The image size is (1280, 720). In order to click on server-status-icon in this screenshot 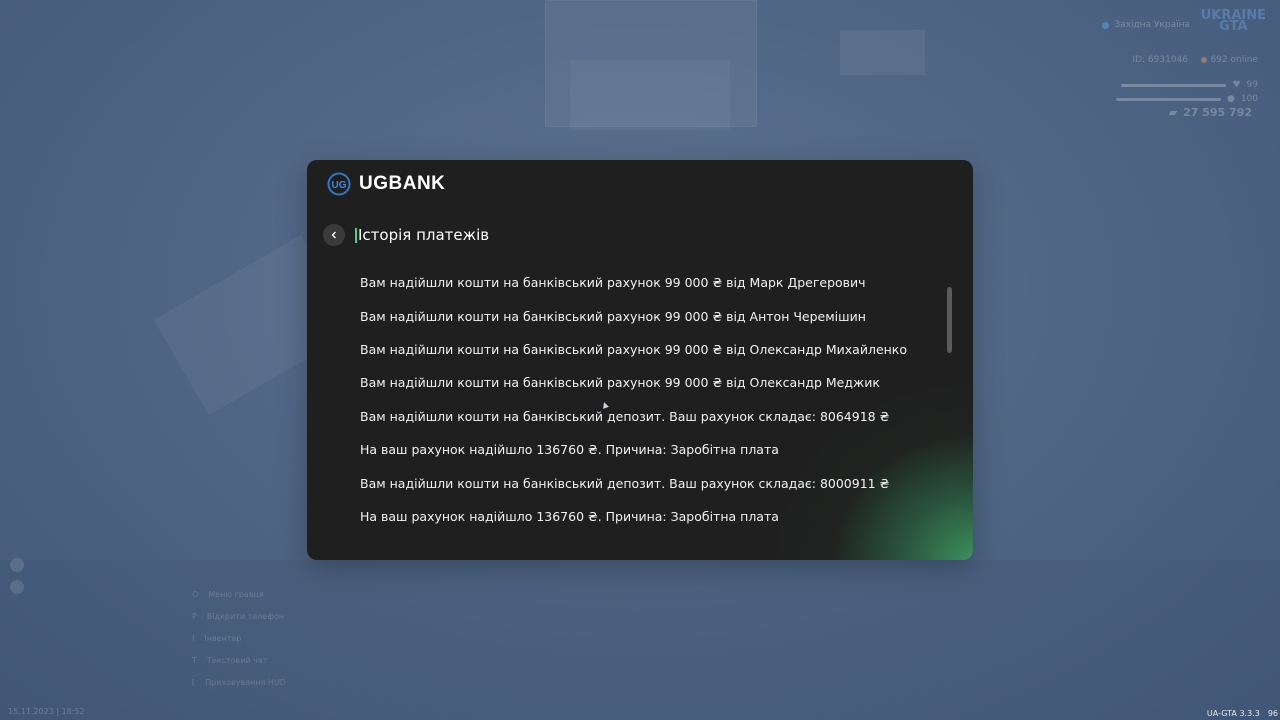, I will do `click(1106, 25)`.